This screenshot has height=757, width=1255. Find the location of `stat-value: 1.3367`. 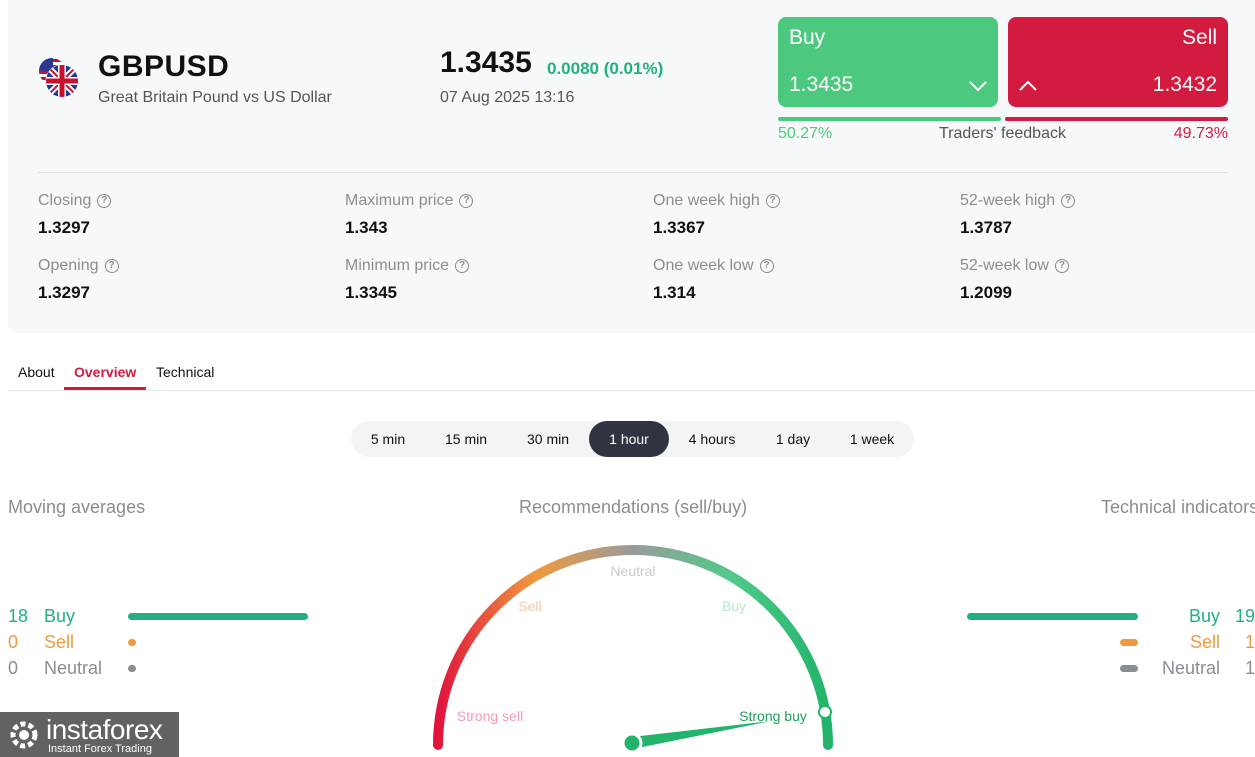

stat-value: 1.3367 is located at coordinates (679, 227).